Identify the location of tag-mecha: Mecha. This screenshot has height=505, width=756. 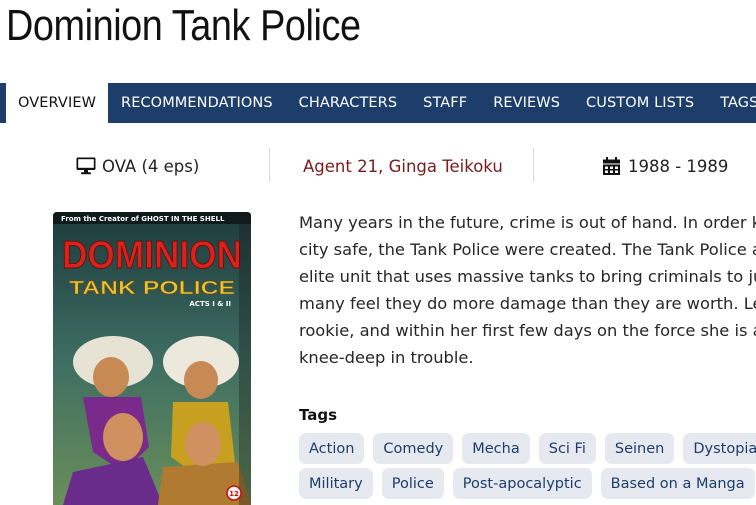
(496, 448).